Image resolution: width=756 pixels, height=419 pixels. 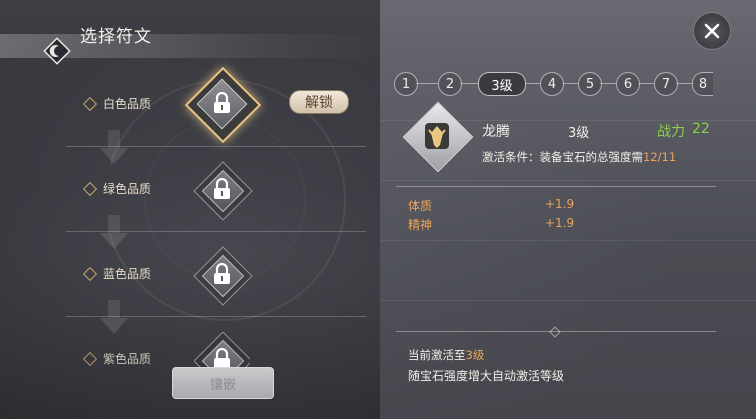 What do you see at coordinates (420, 206) in the screenshot?
I see `stat-name: 体质` at bounding box center [420, 206].